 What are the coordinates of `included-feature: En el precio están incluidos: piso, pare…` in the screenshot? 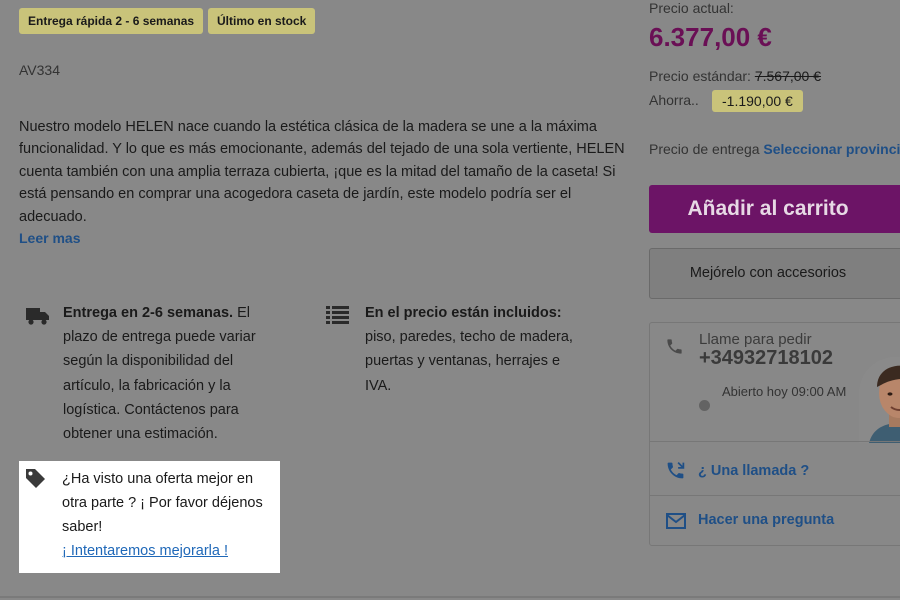 It's located at (477, 349).